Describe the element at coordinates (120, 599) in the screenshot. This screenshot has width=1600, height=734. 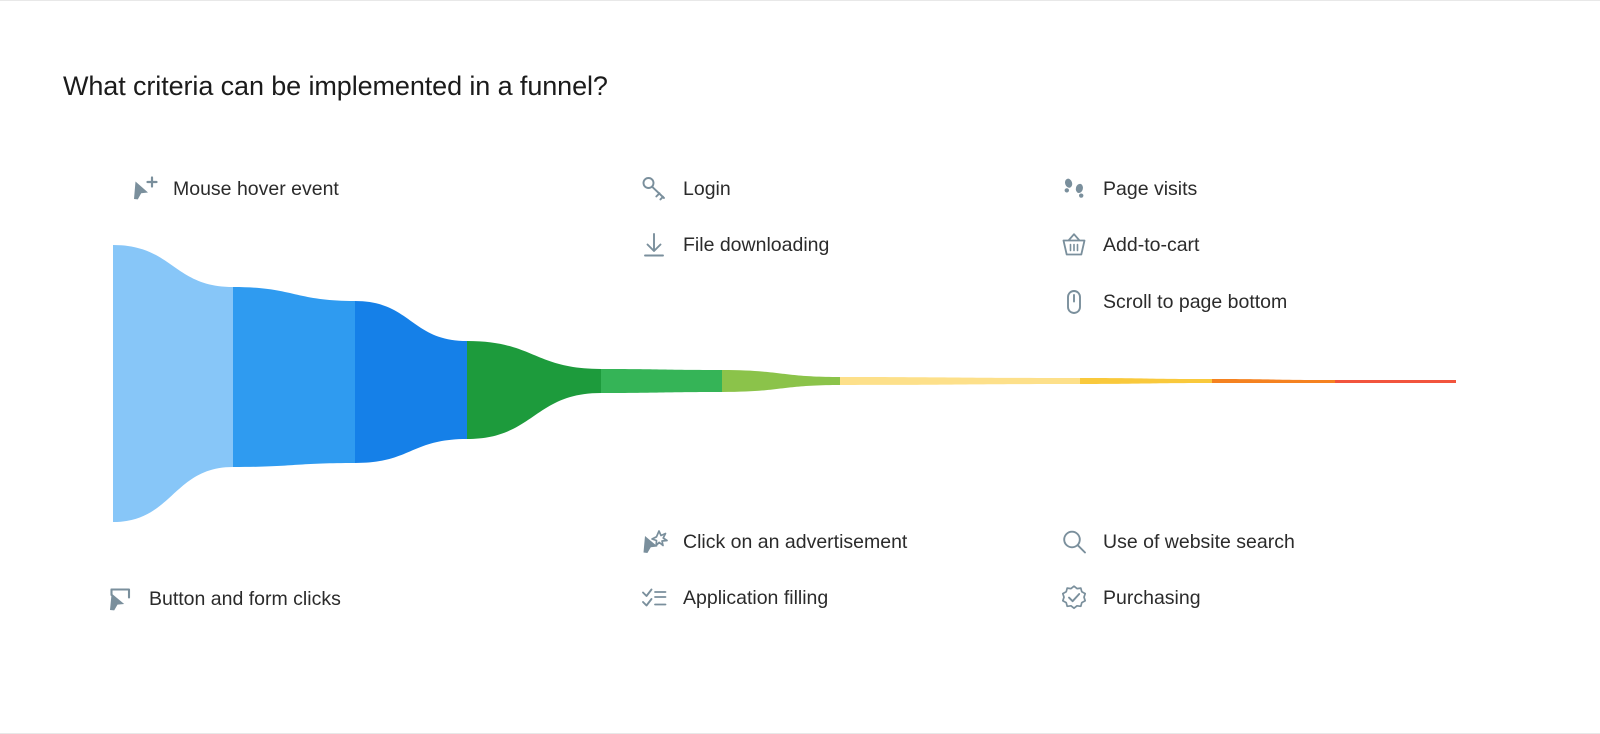
I see `cursor-button-icon` at that location.